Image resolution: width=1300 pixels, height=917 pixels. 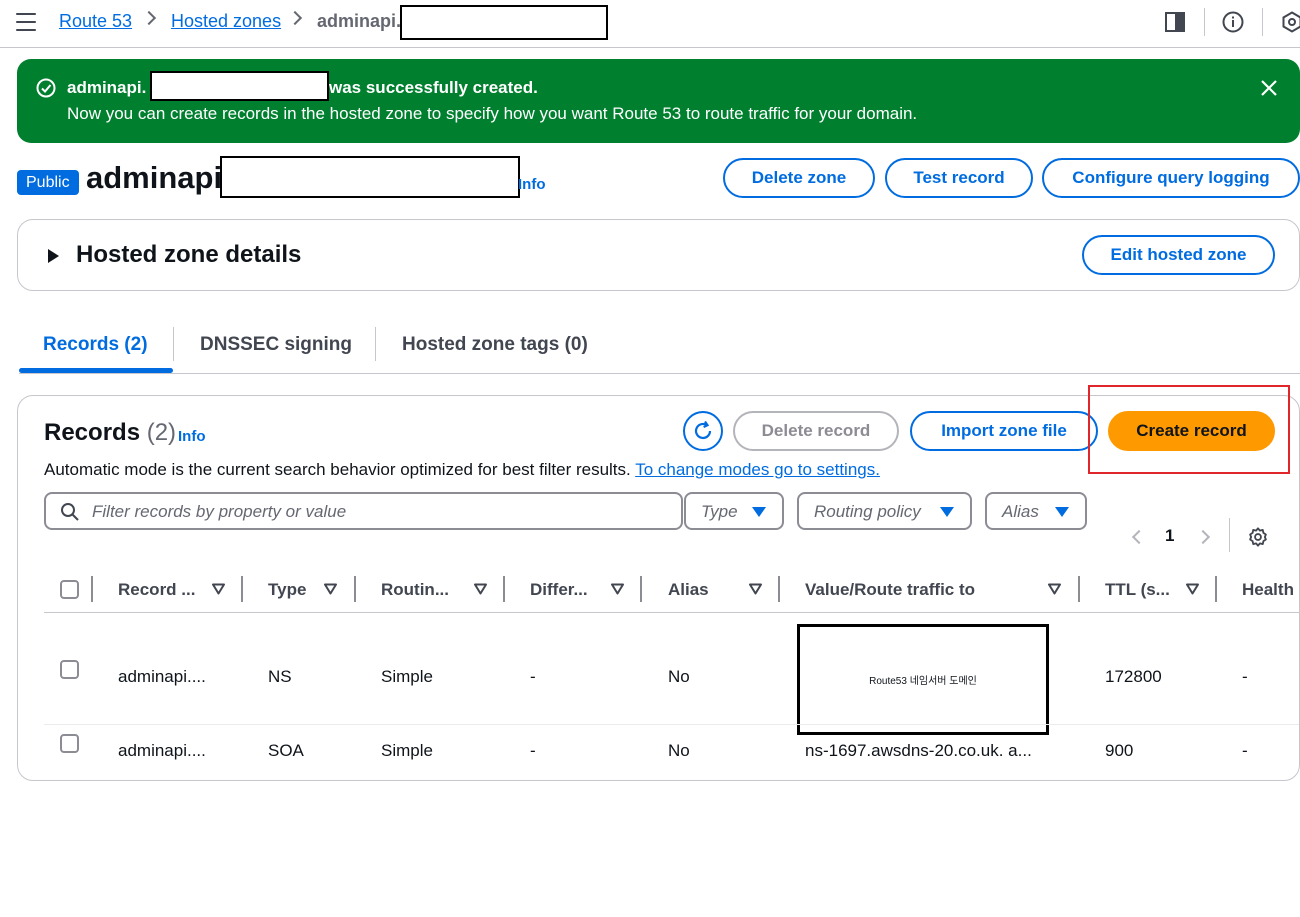 What do you see at coordinates (433, 87) in the screenshot?
I see `flash-title-suffix: was successfully created.` at bounding box center [433, 87].